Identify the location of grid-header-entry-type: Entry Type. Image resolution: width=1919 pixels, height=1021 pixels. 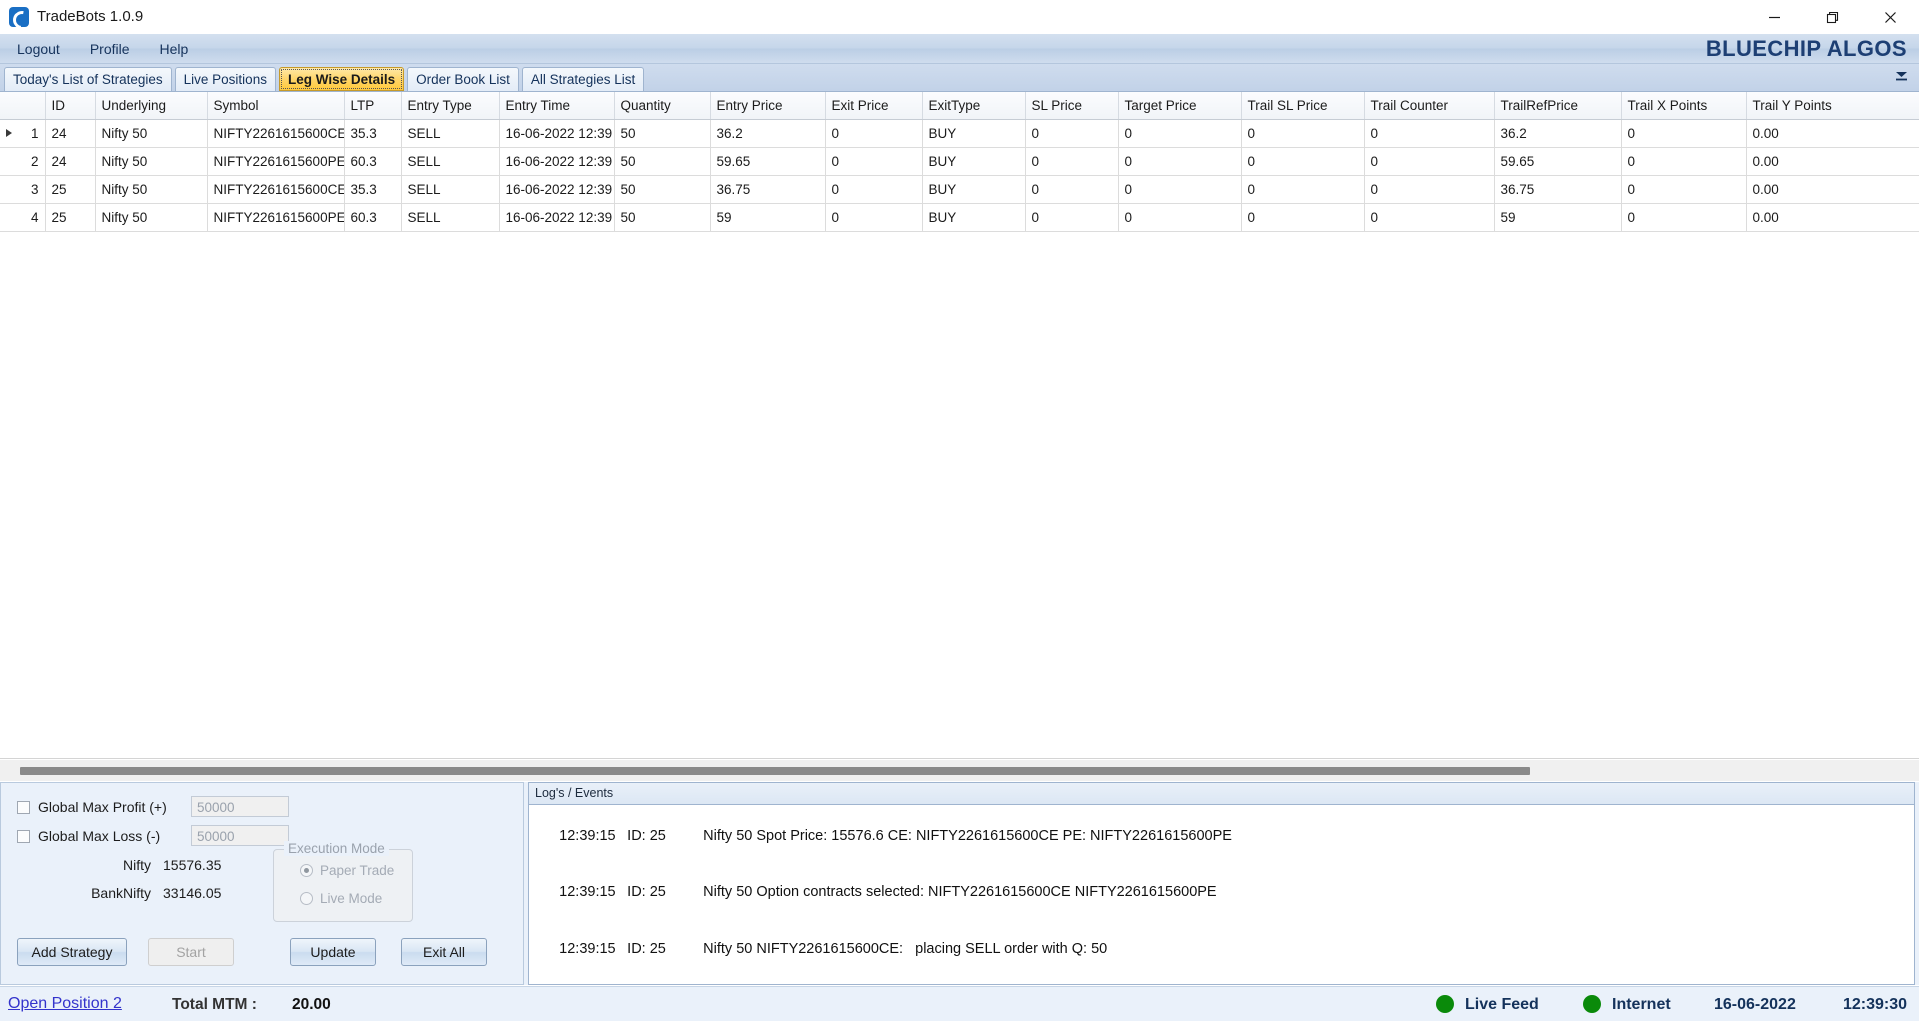
(450, 106).